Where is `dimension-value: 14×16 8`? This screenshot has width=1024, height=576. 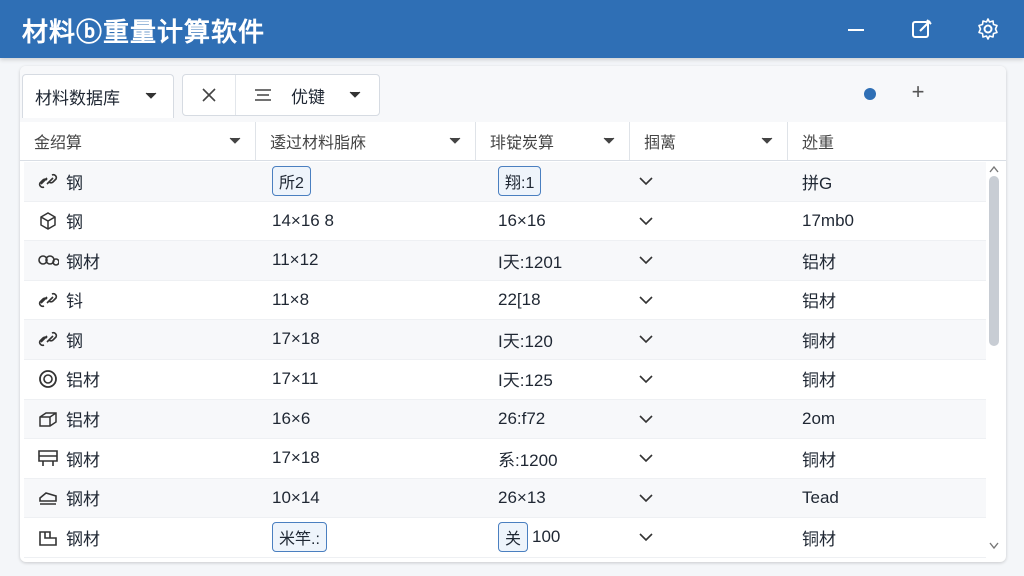 dimension-value: 14×16 8 is located at coordinates (303, 220).